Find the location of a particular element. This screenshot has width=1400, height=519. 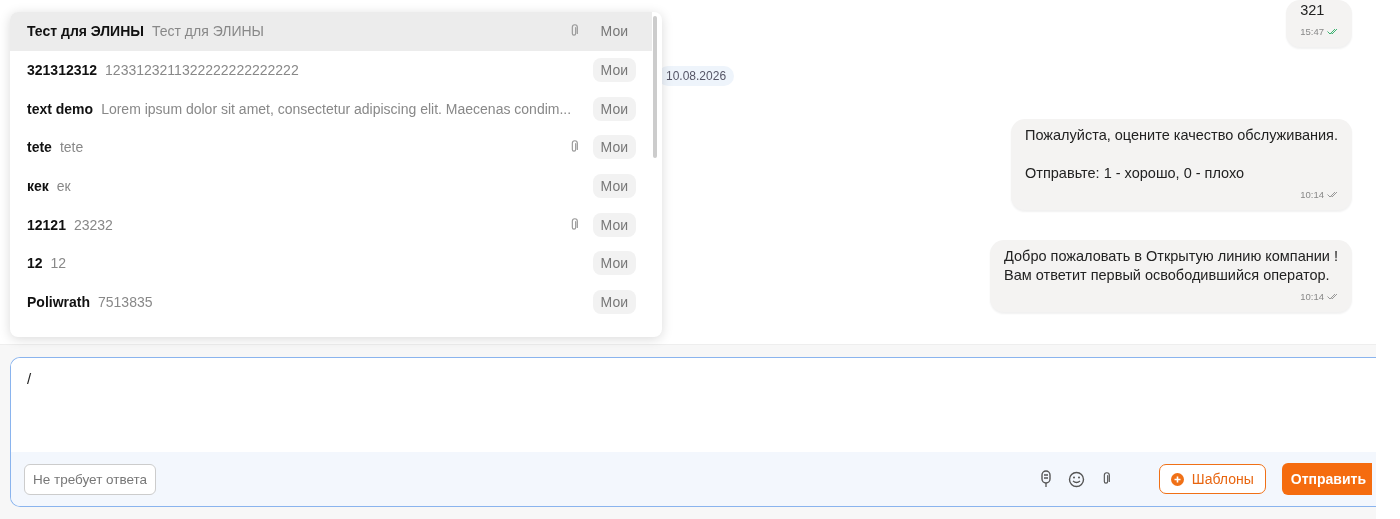

message-text: Вам ответит первый освободившийся оператор. is located at coordinates (1167, 275).